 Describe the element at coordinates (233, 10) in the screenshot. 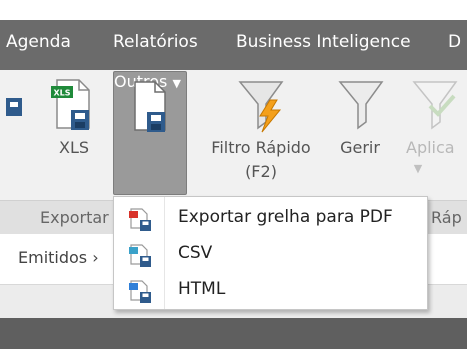

I see `top-strip` at that location.